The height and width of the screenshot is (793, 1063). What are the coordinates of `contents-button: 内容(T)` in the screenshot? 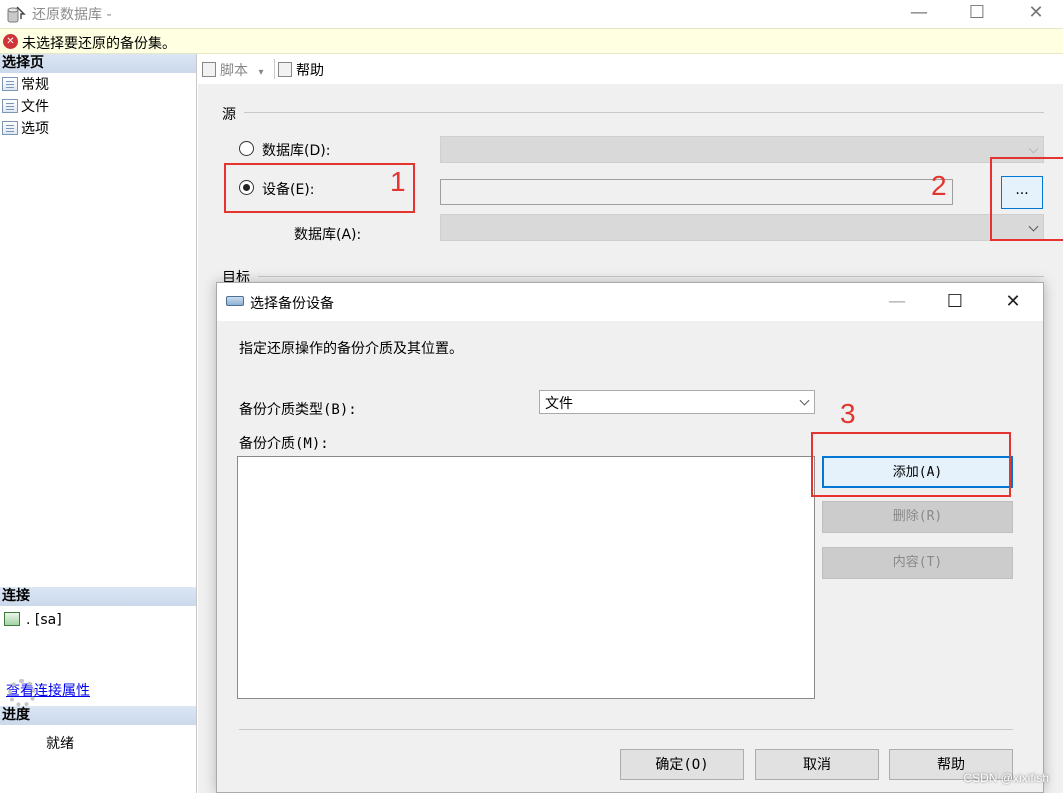 It's located at (917, 563).